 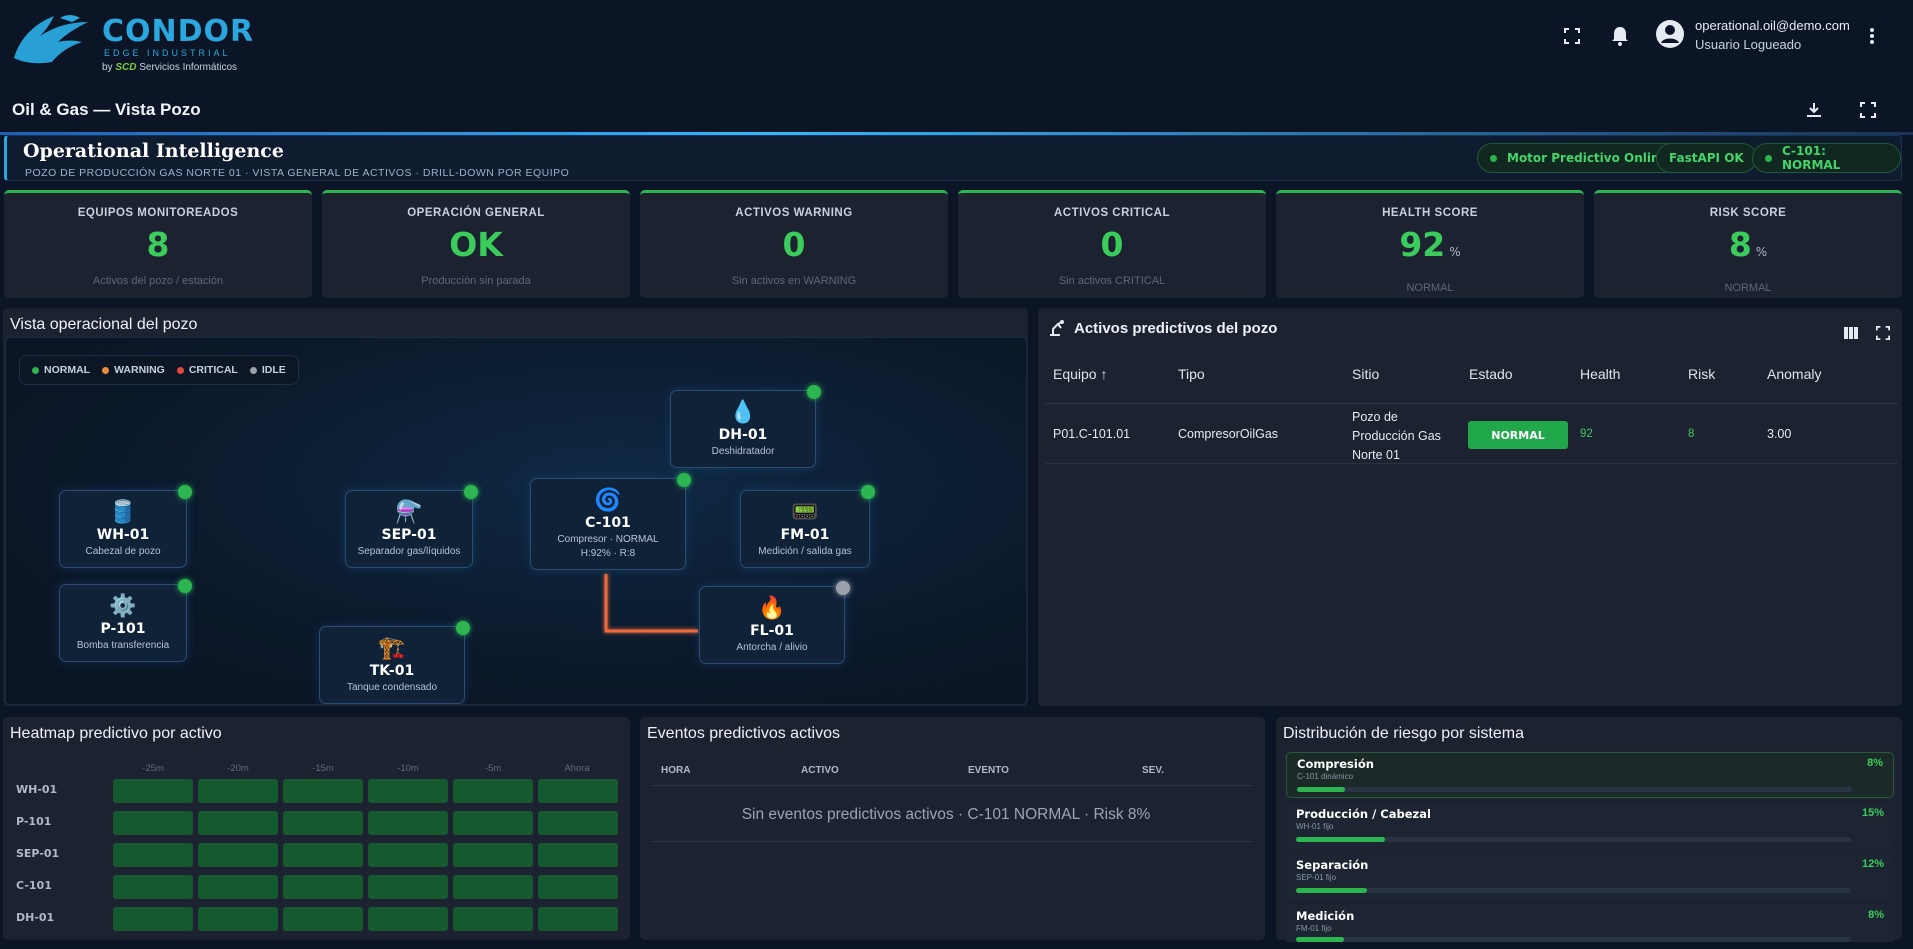 What do you see at coordinates (1112, 244) in the screenshot?
I see `kpi-card: ACTIVOS CRITICAL 0 Sin activos CRITICAL` at bounding box center [1112, 244].